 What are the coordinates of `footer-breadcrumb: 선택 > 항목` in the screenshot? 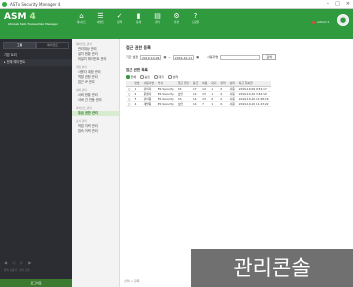 It's located at (132, 281).